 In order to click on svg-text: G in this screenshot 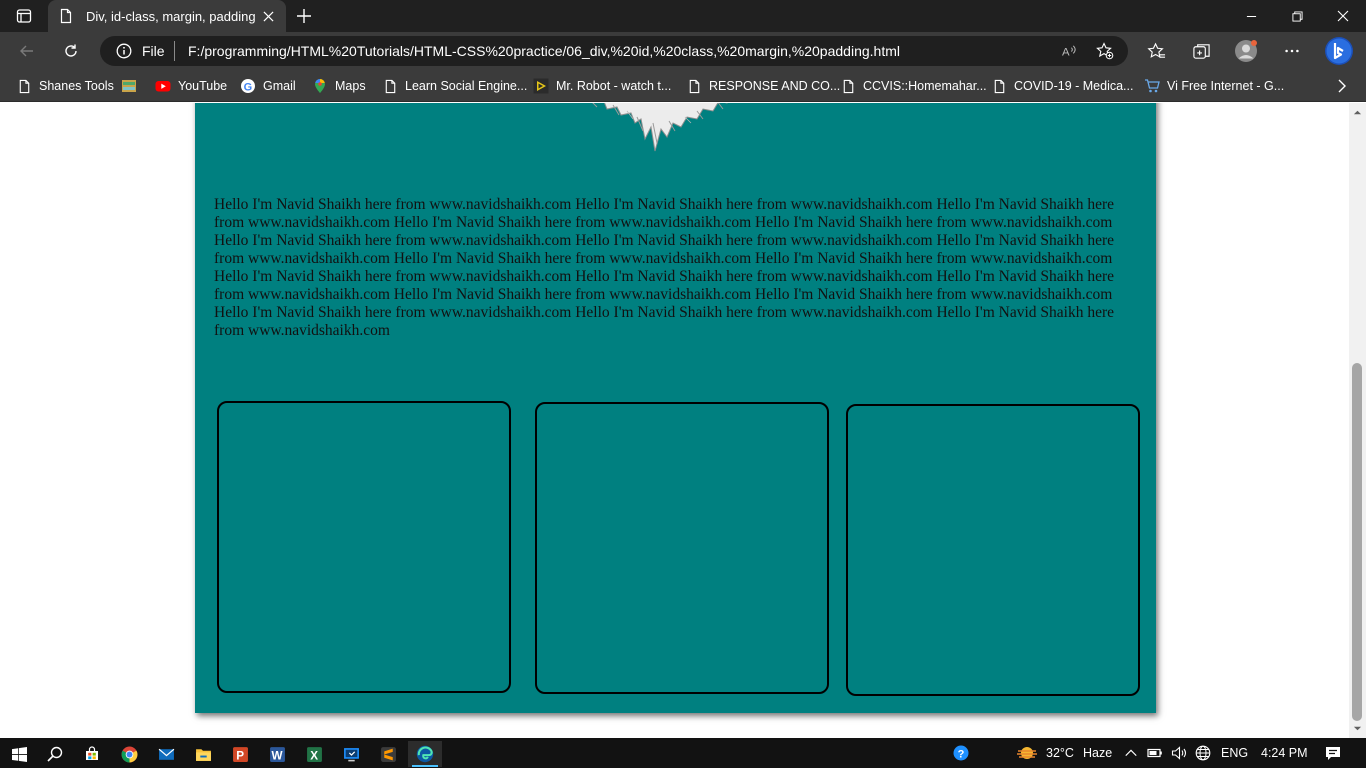, I will do `click(248, 87)`.